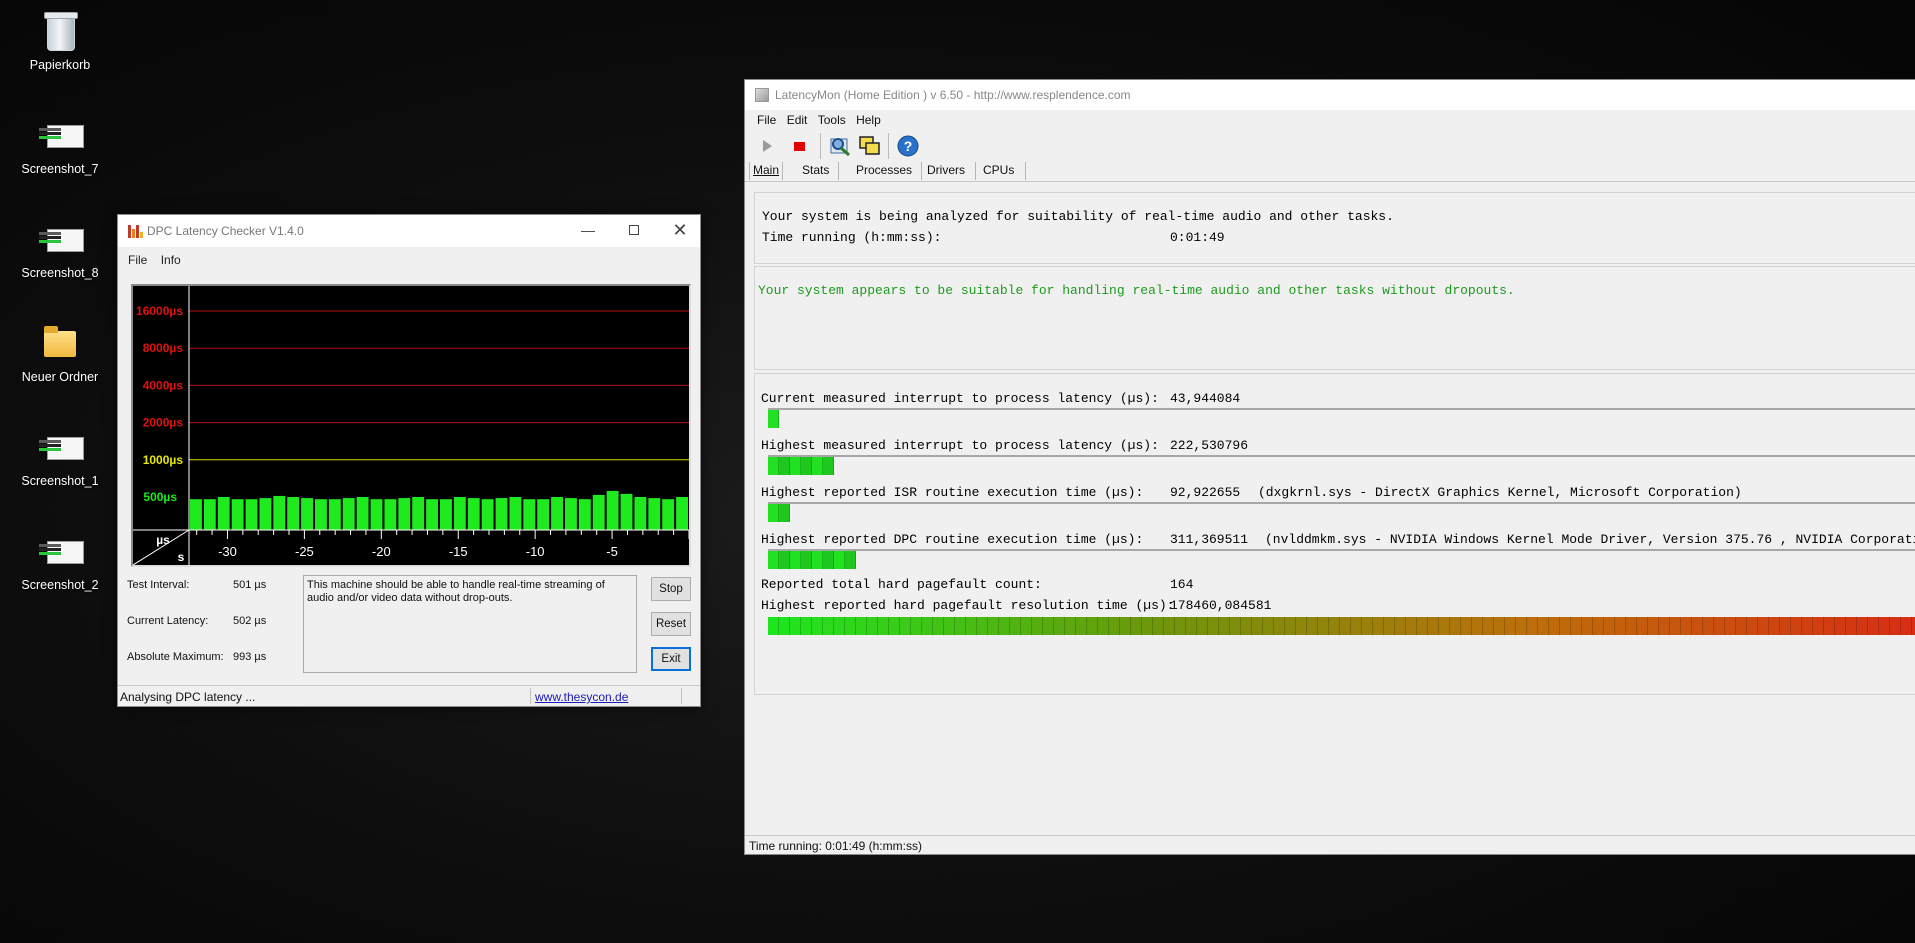  Describe the element at coordinates (250, 657) in the screenshot. I see `absolute-maximum-value: 993 µs` at that location.